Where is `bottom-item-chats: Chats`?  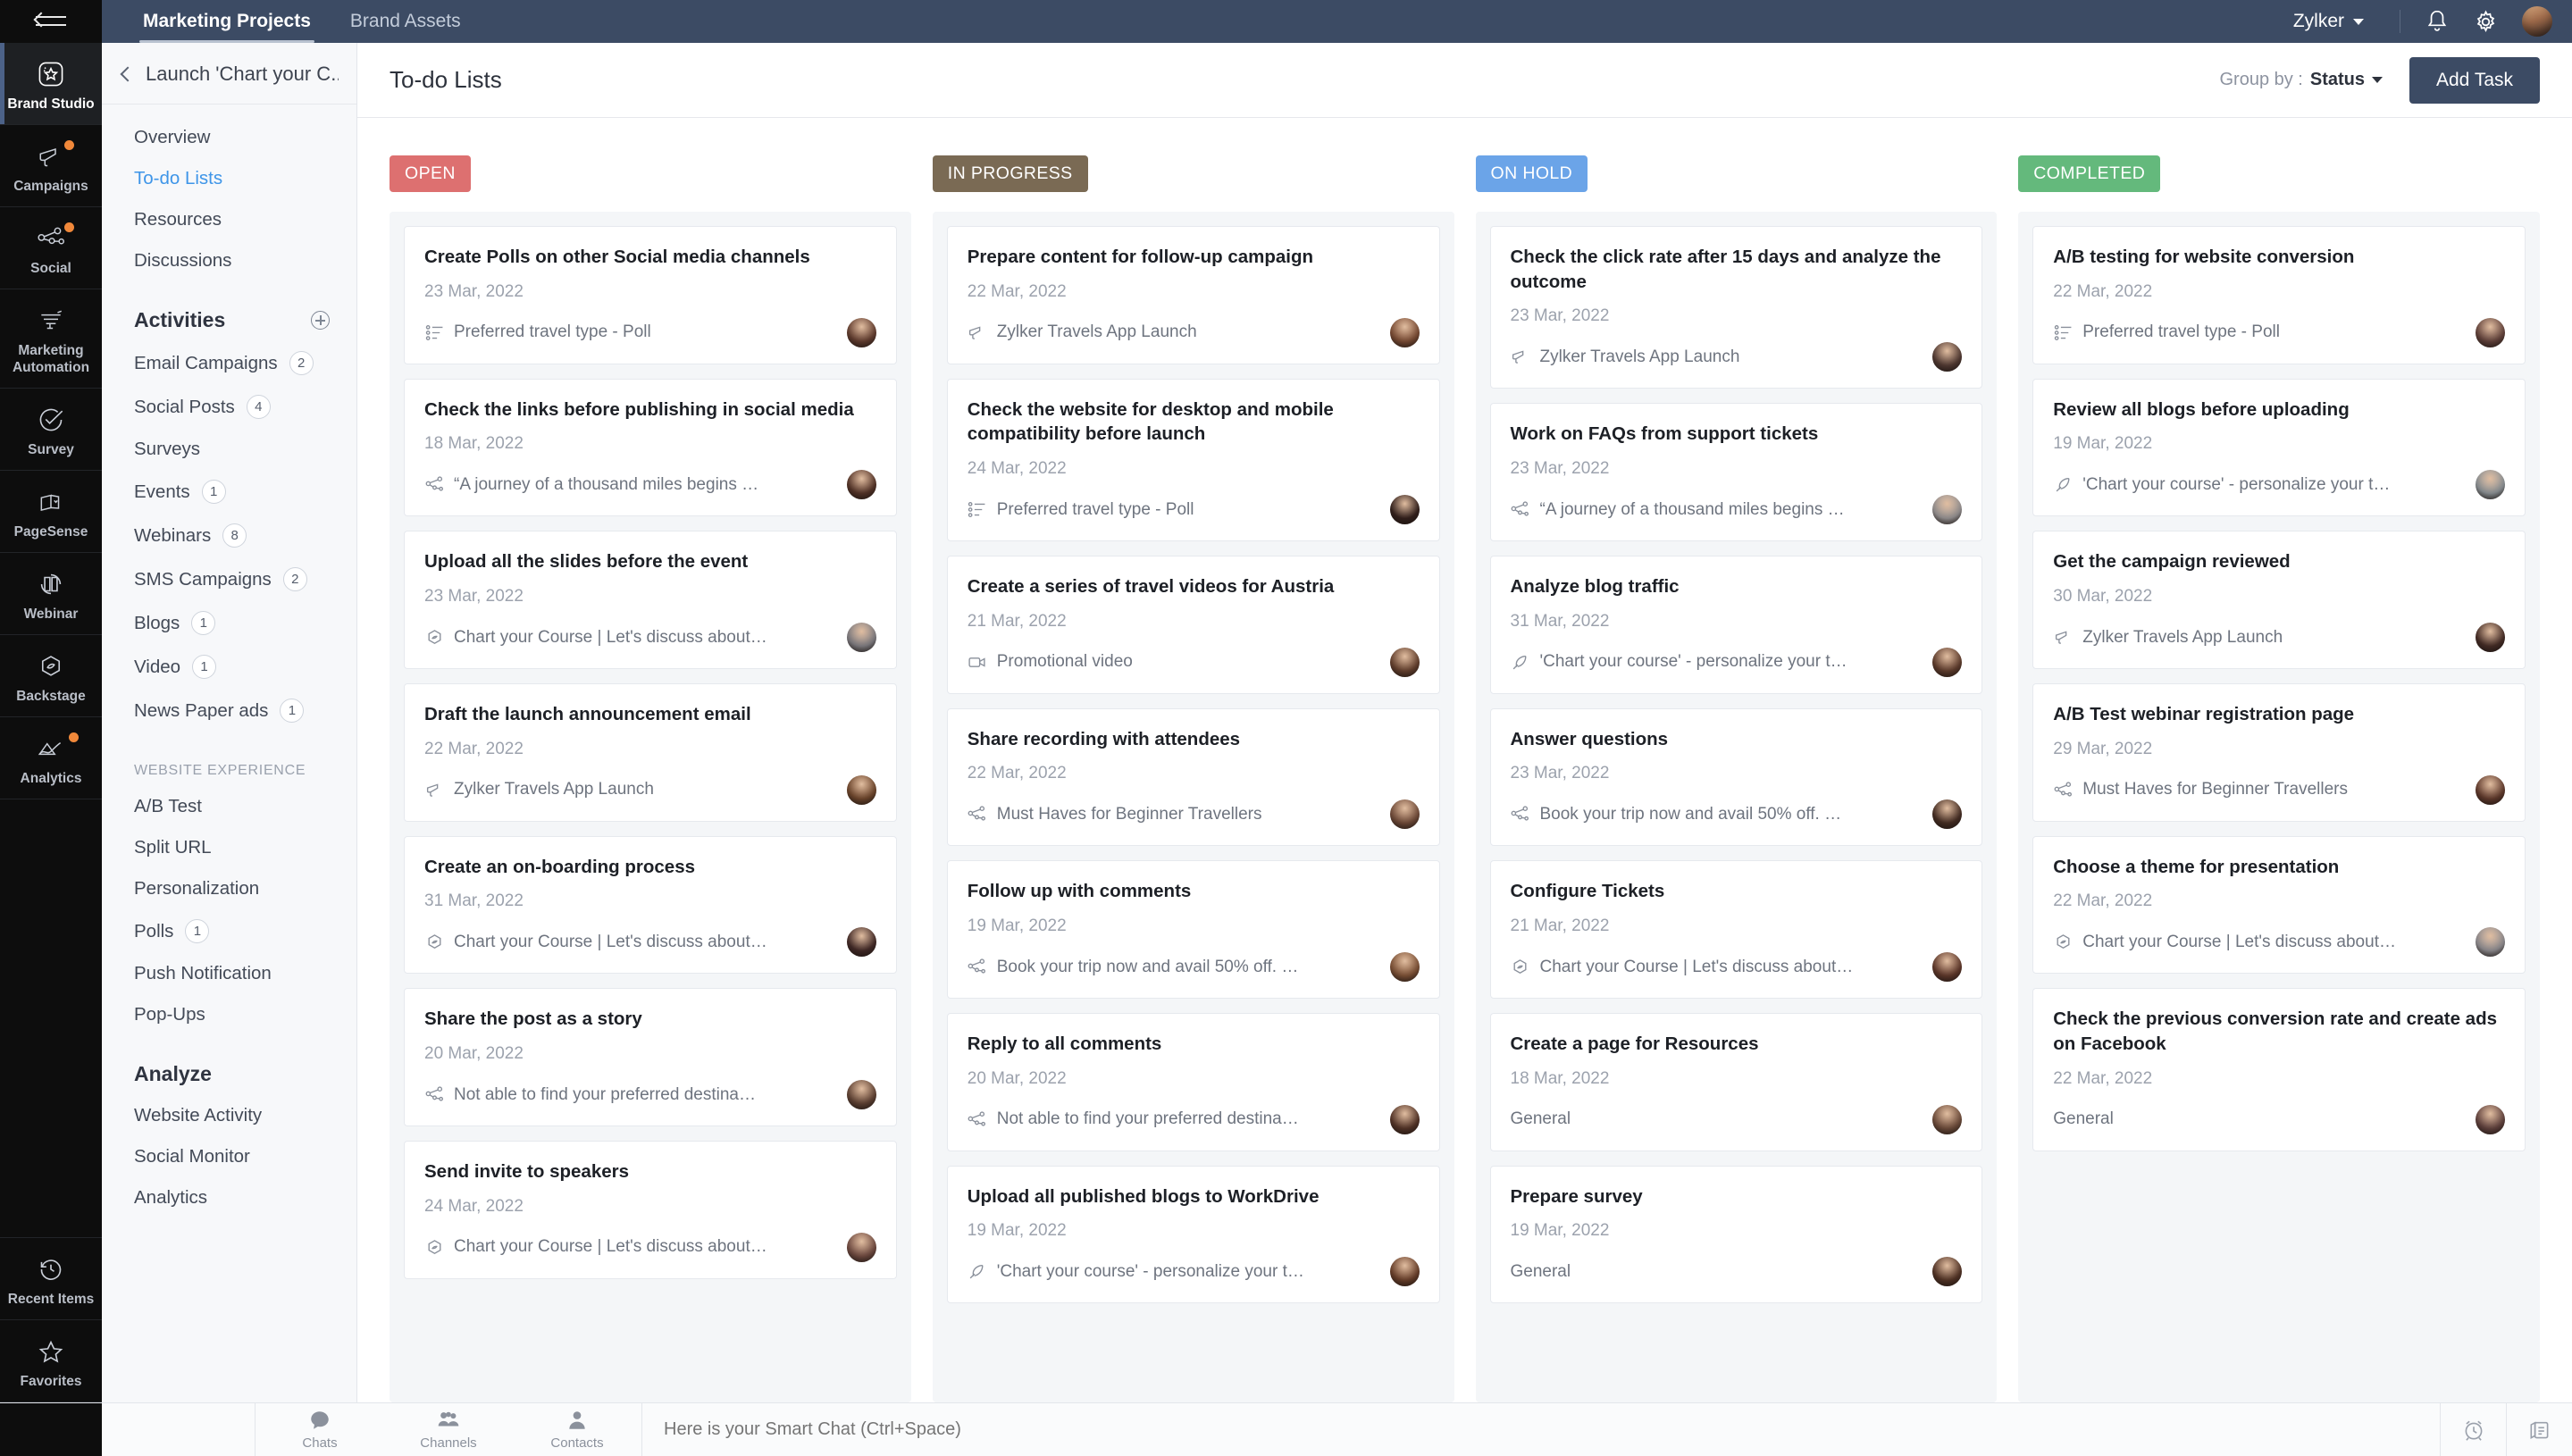 bottom-item-chats: Chats is located at coordinates (320, 1429).